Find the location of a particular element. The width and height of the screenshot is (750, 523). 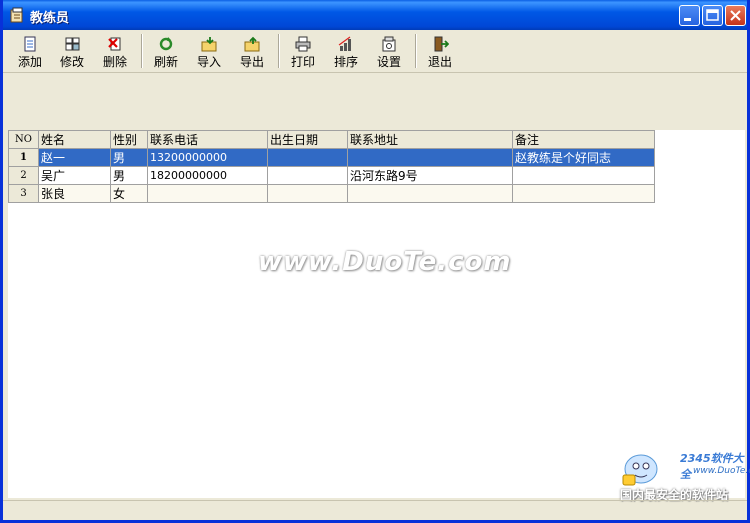

close-button is located at coordinates (735, 15).